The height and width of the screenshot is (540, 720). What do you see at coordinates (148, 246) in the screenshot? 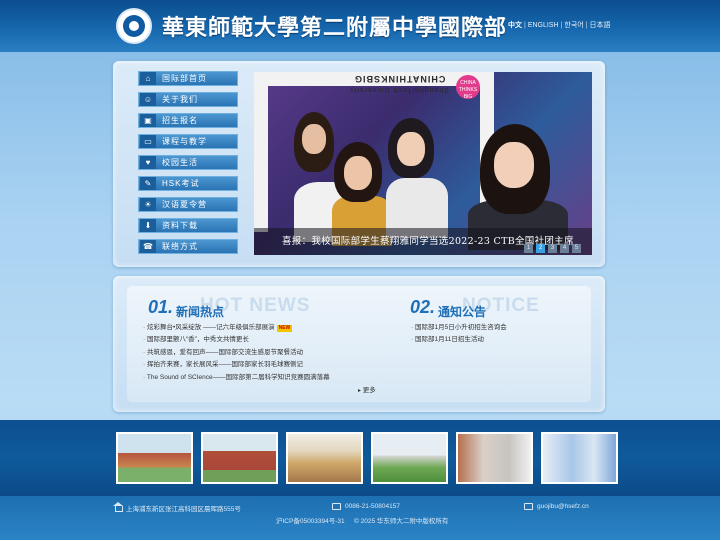
I see `phone-icon: ☎` at bounding box center [148, 246].